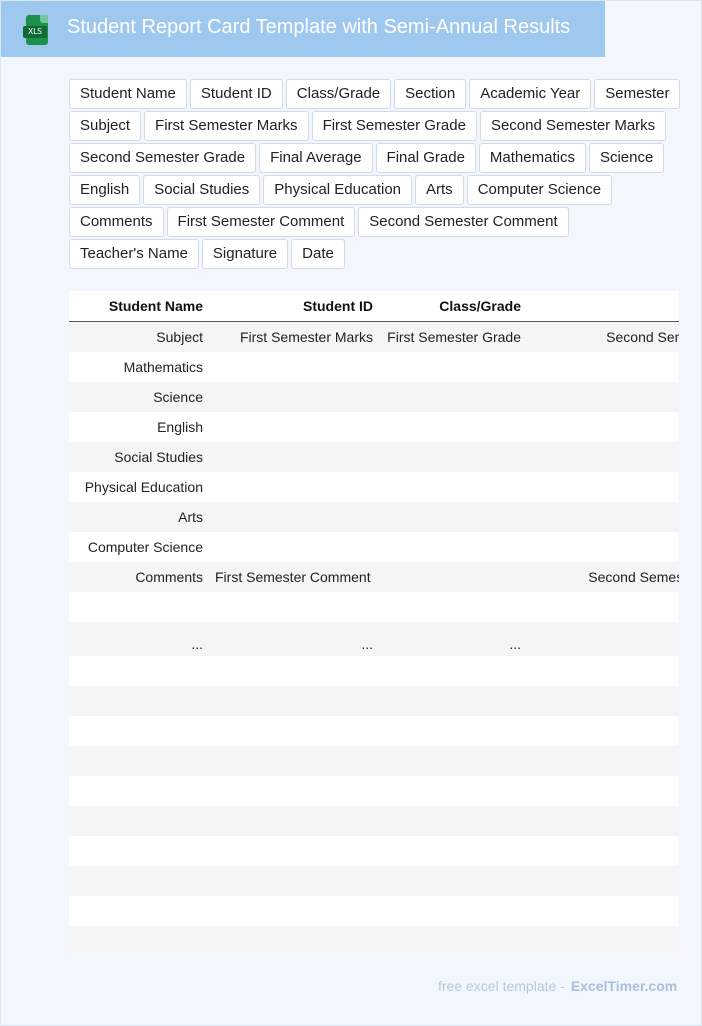  Describe the element at coordinates (453, 336) in the screenshot. I see `table-cell: First Semester Grade` at that location.